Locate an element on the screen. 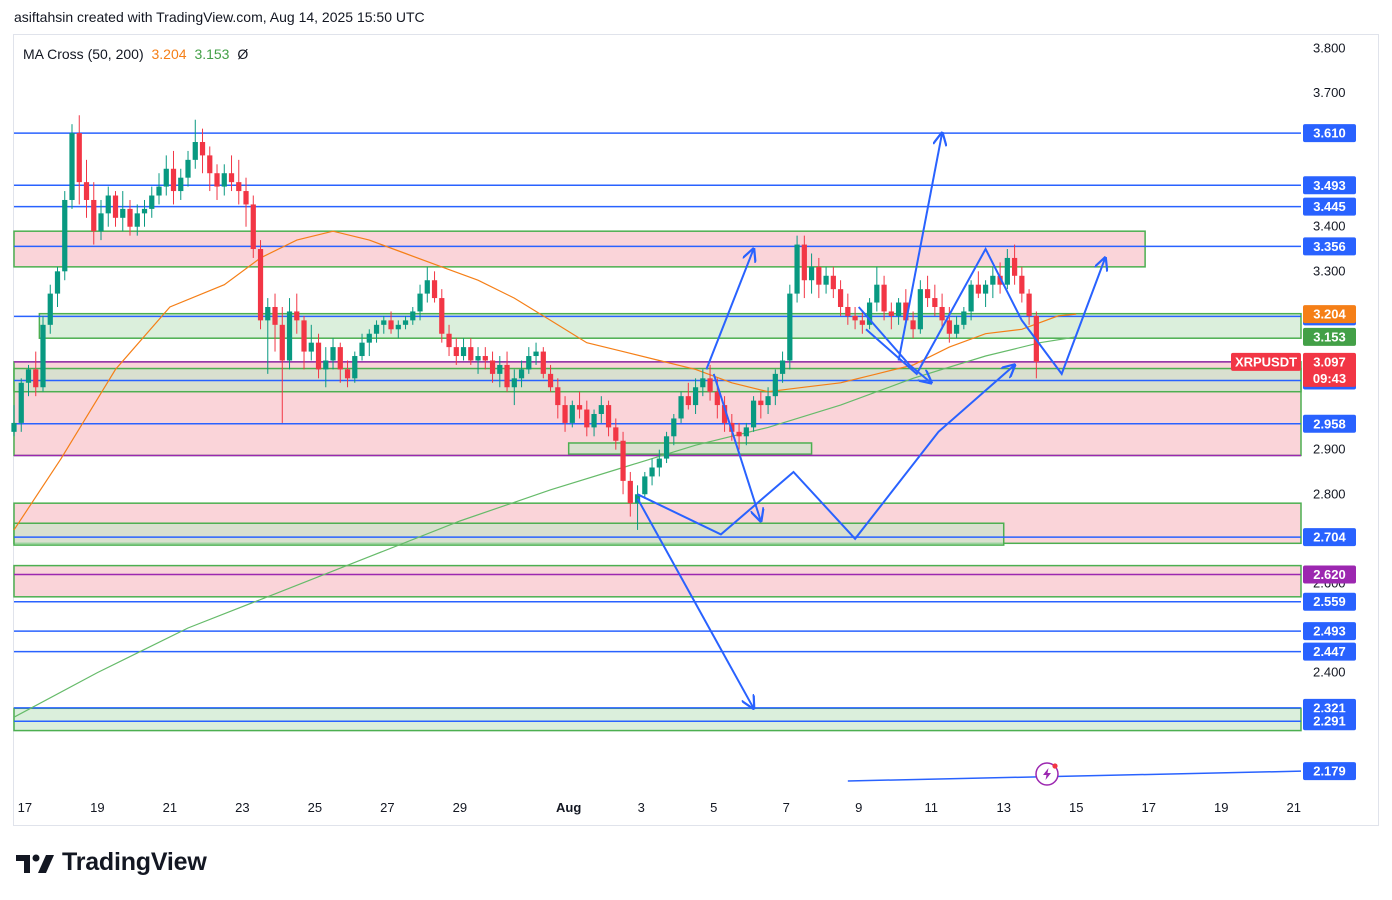 The width and height of the screenshot is (1392, 900). date-tick-15: 17 is located at coordinates (1149, 807).